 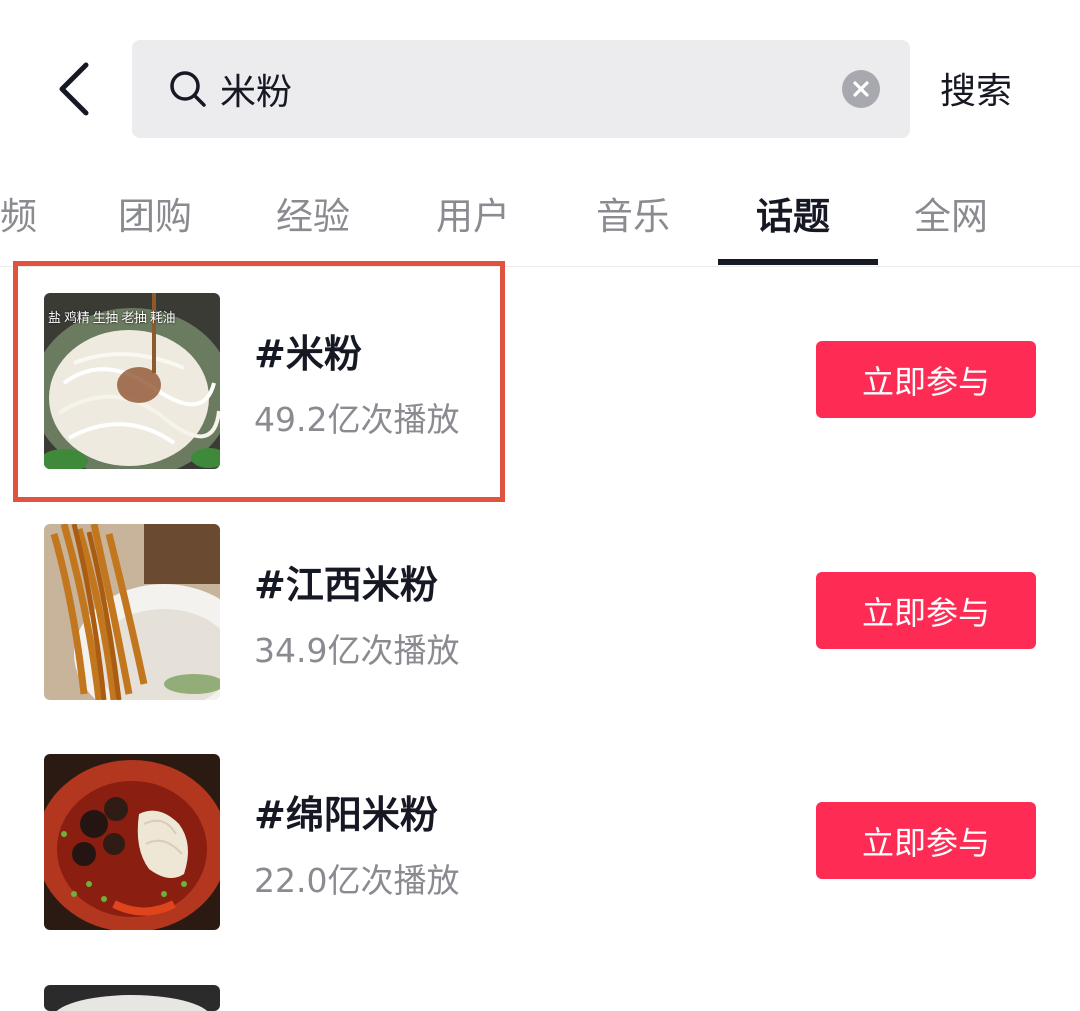 I want to click on tab-music: 音乐, so click(x=633, y=213).